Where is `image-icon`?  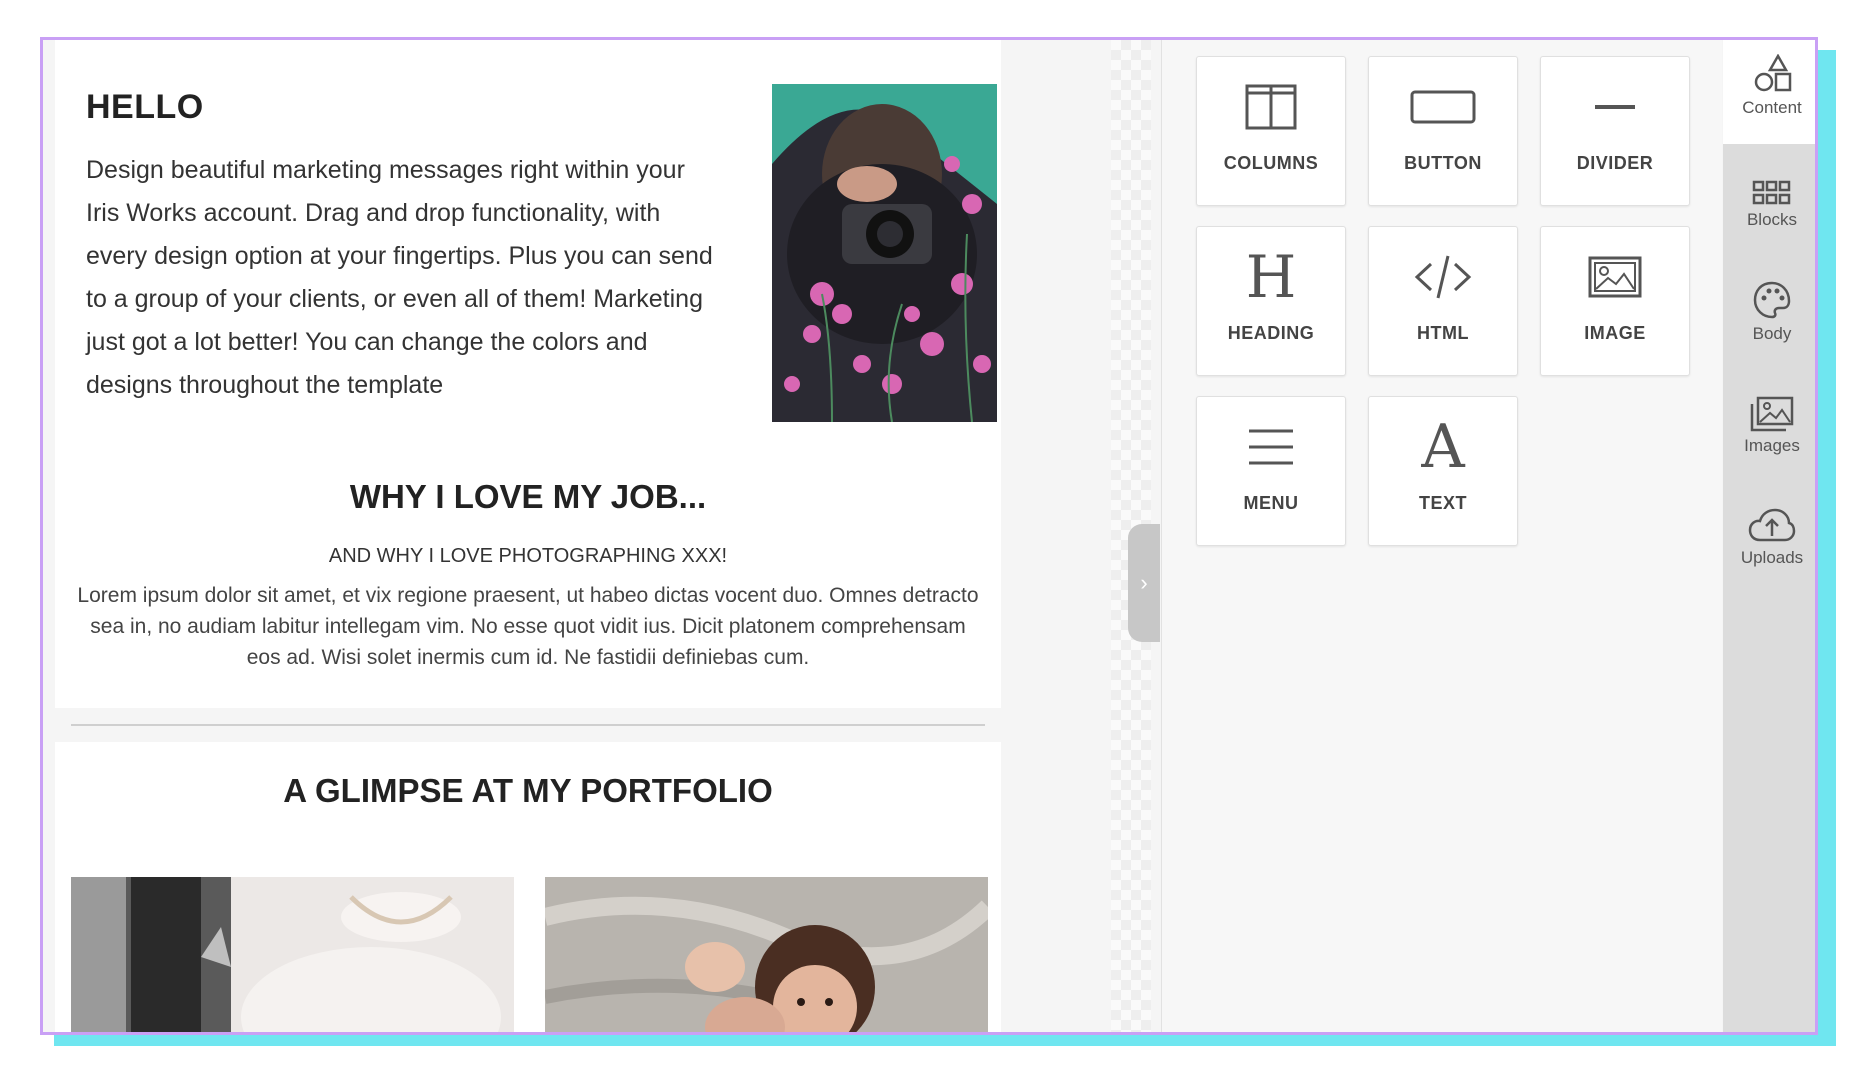
image-icon is located at coordinates (1615, 277).